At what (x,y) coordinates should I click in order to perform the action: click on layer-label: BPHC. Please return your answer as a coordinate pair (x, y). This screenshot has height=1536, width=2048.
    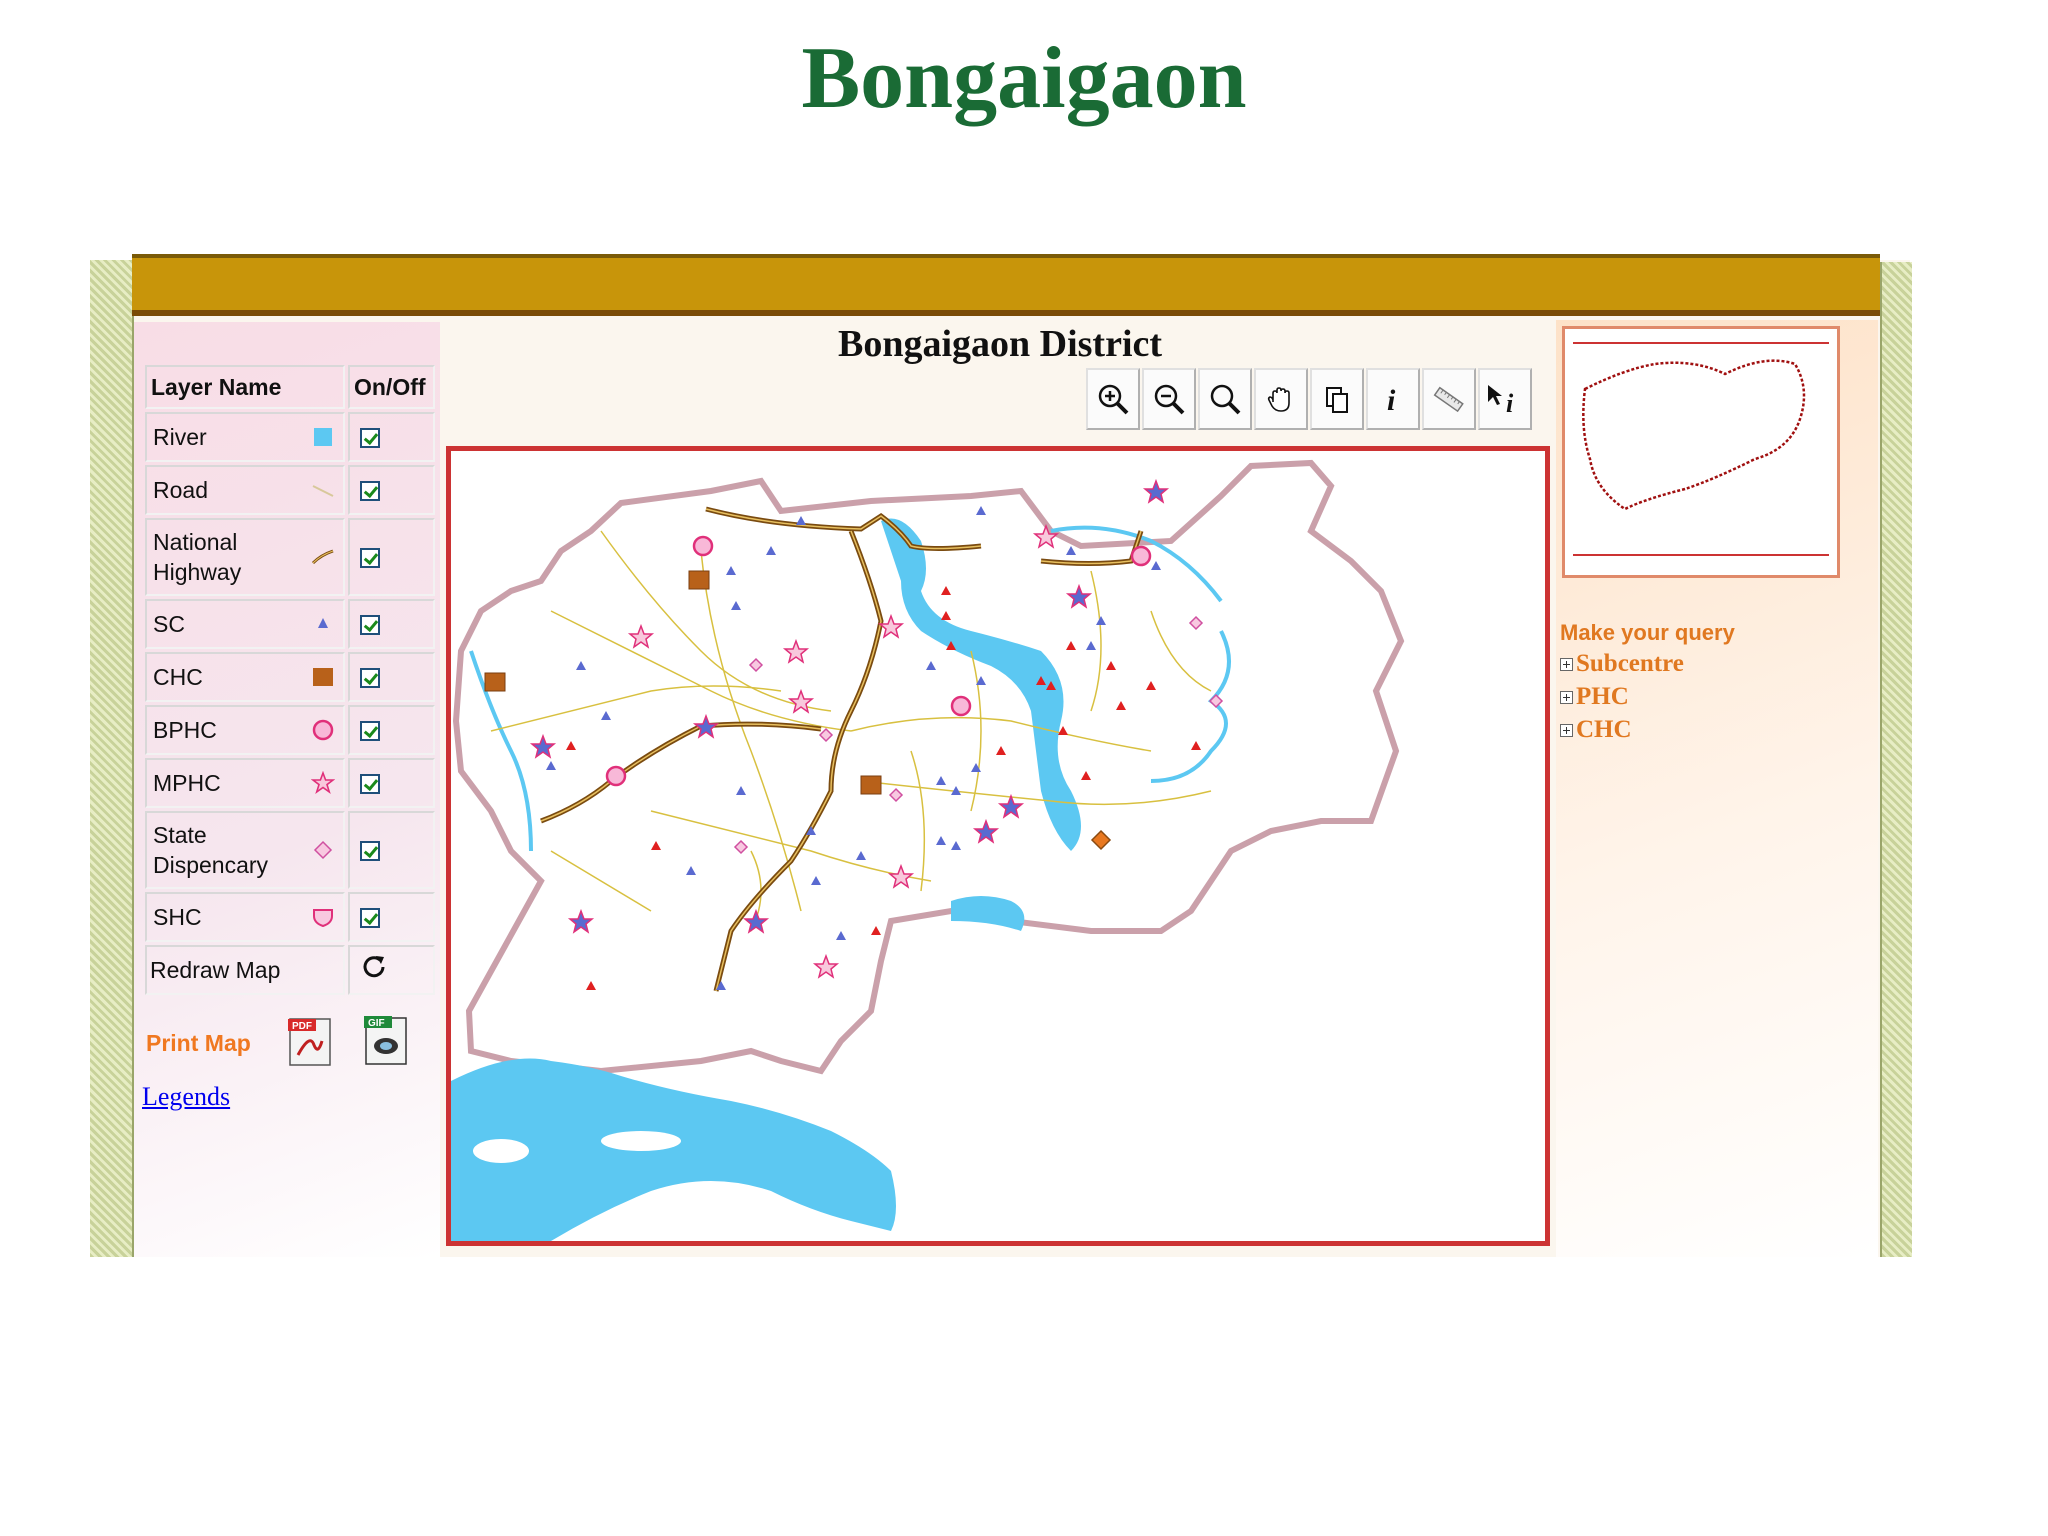
    Looking at the image, I should click on (185, 730).